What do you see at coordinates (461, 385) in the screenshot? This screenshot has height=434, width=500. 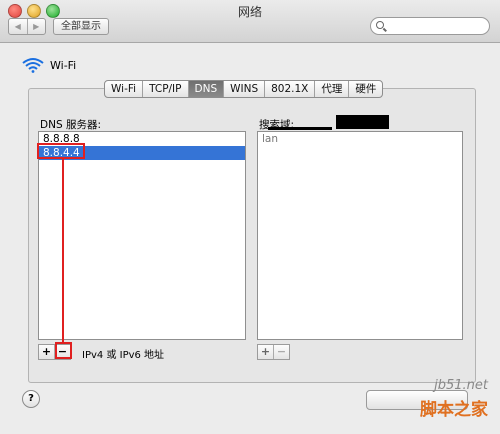 I see `watermark-domain: jb51.net` at bounding box center [461, 385].